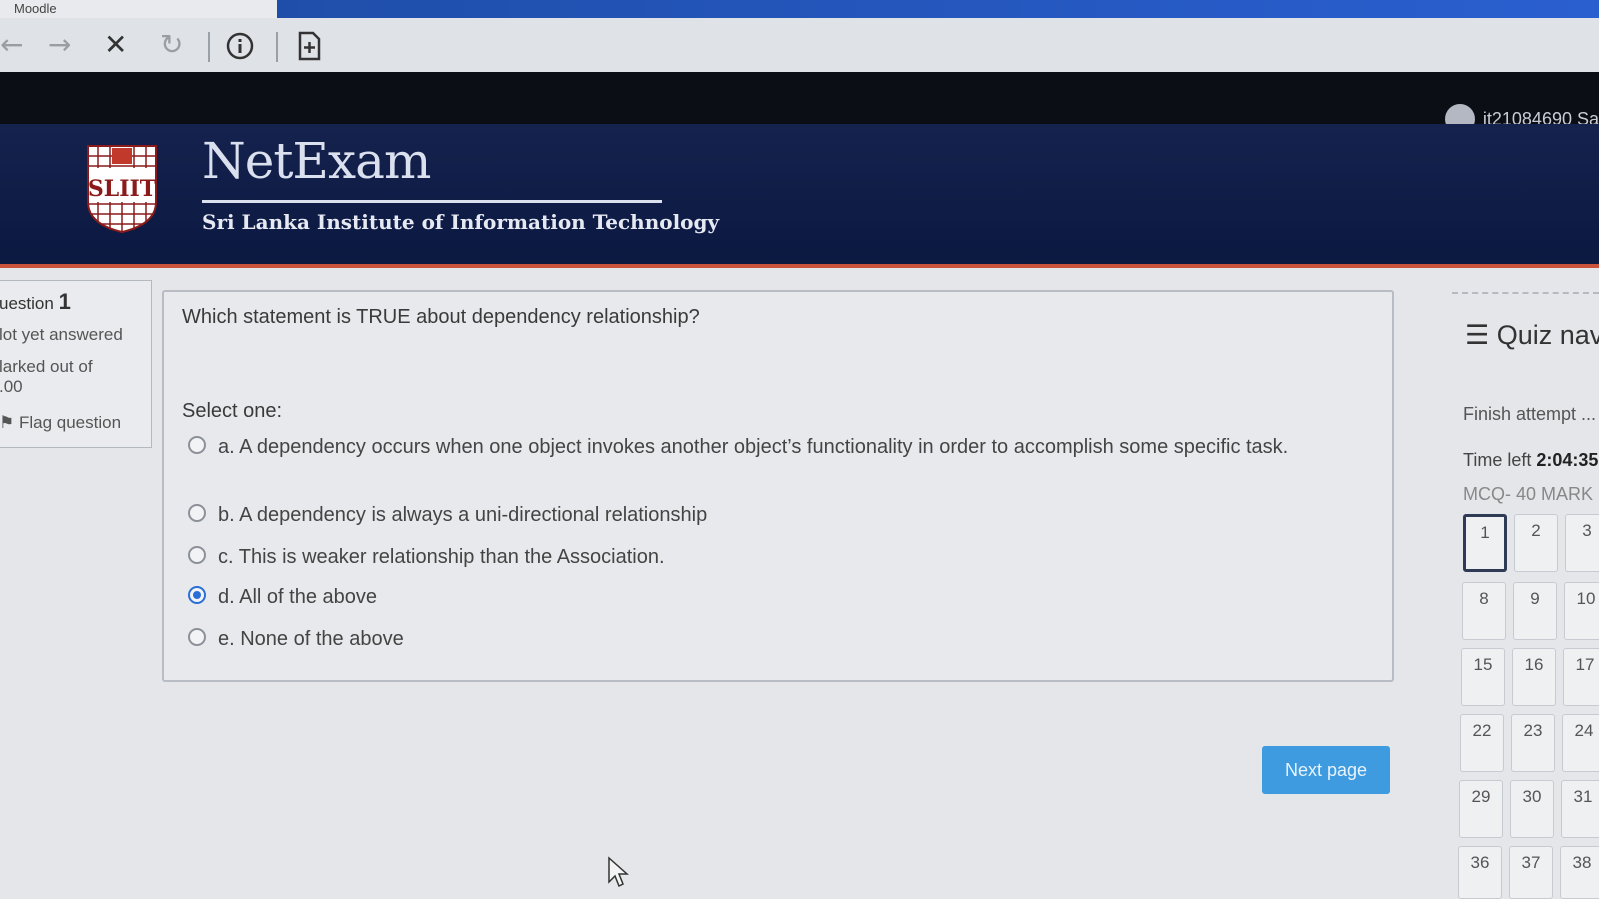  Describe the element at coordinates (1536, 530) in the screenshot. I see `quiz-nav-button-label: 2` at that location.